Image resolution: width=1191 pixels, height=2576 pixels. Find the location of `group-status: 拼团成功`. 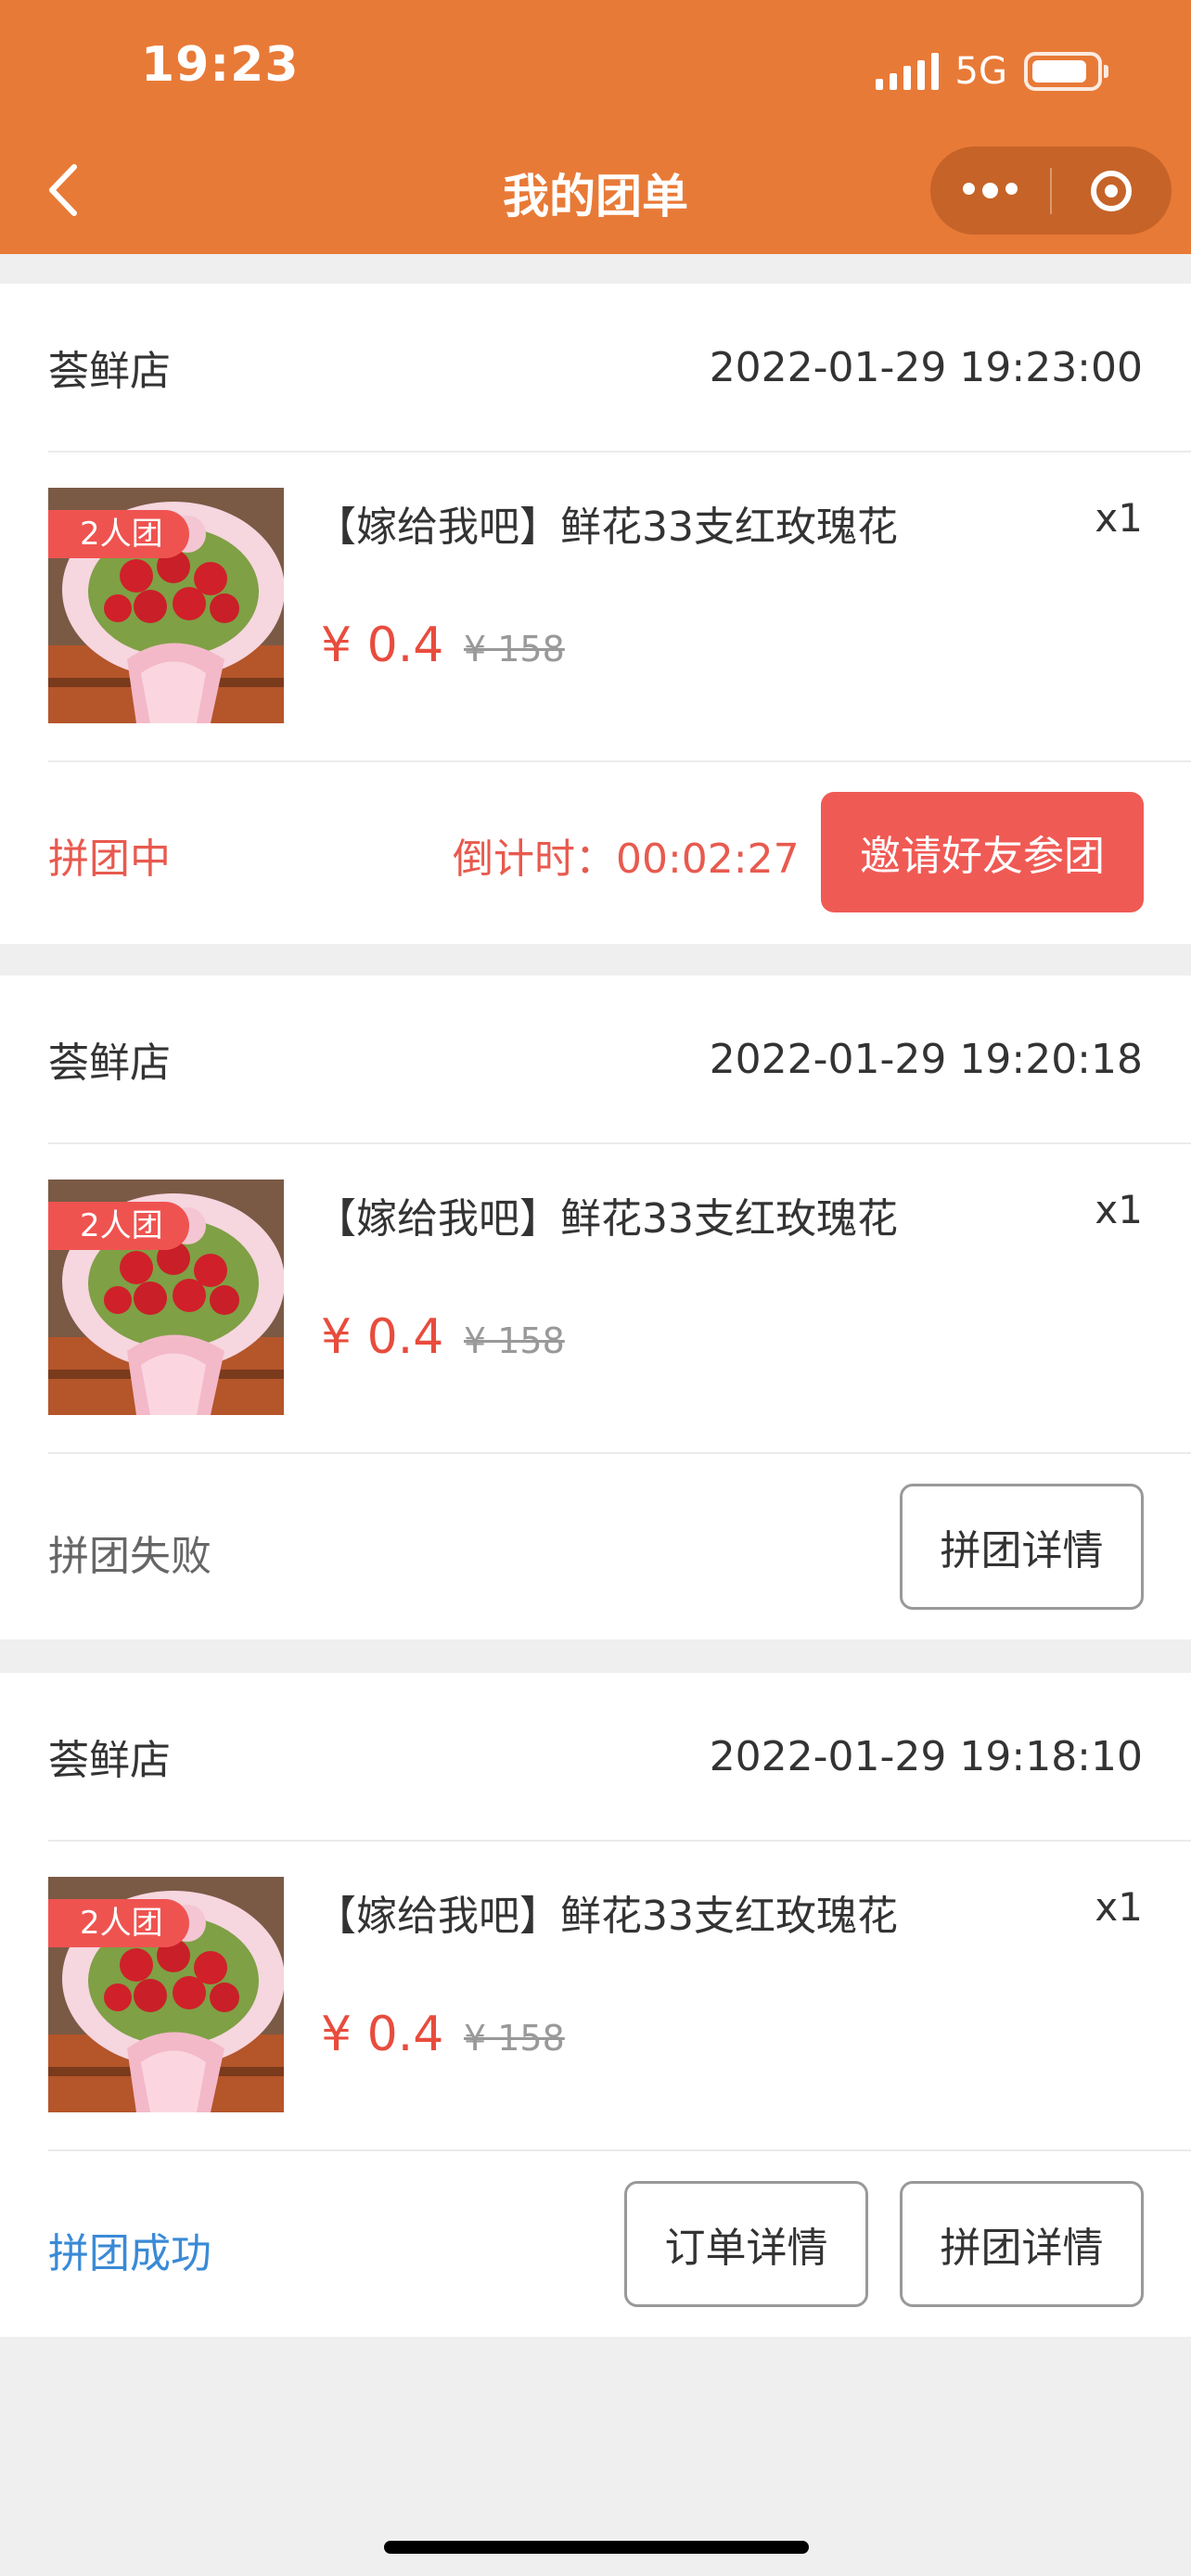

group-status: 拼团成功 is located at coordinates (129, 2253).